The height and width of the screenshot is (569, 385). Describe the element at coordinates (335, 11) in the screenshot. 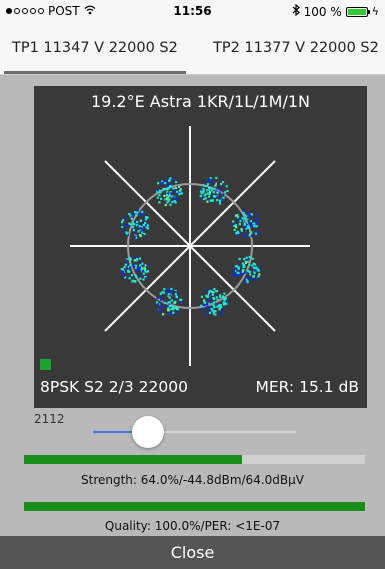

I see `status-right: 100 % ϟ` at that location.